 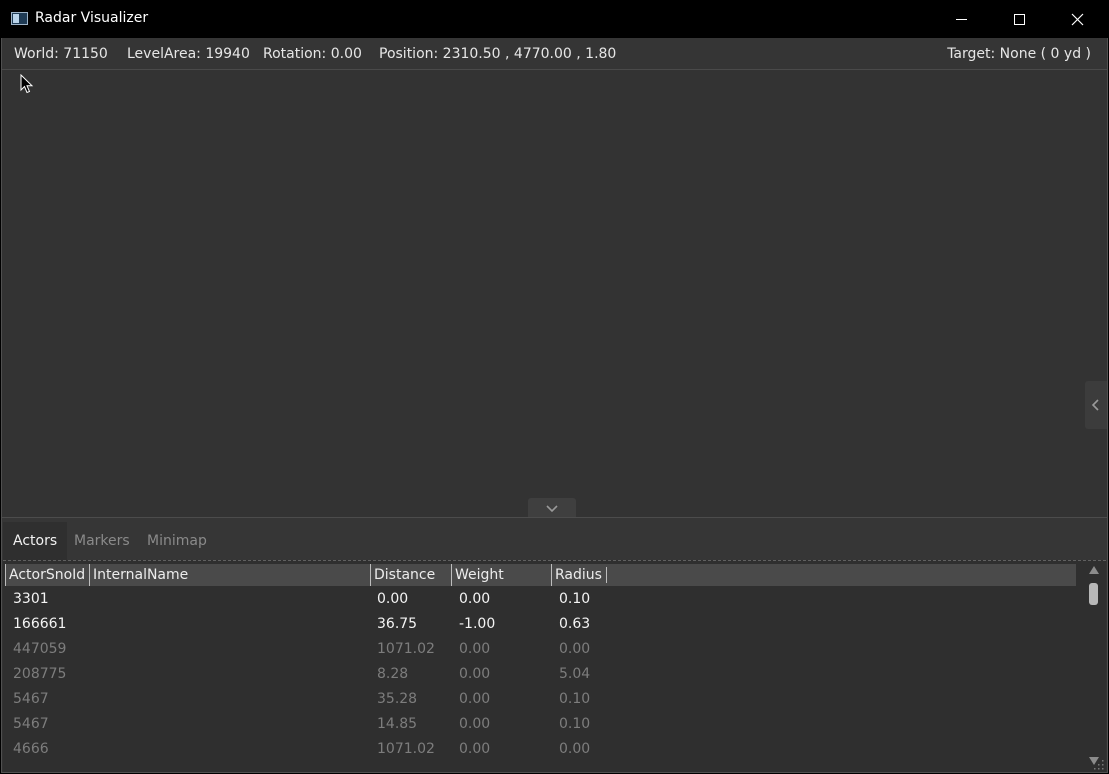 I want to click on chevron-left-icon, so click(x=1095, y=405).